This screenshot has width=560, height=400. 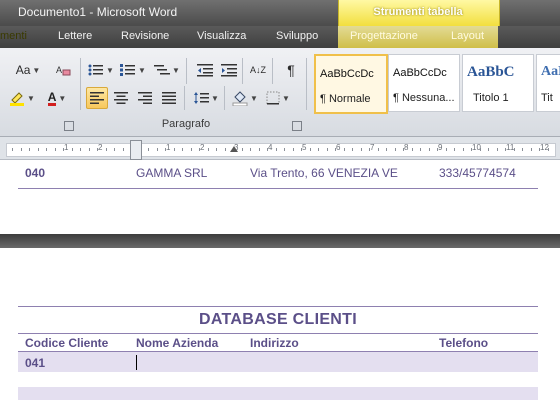 I want to click on font-color-icon: A, so click(x=52, y=97).